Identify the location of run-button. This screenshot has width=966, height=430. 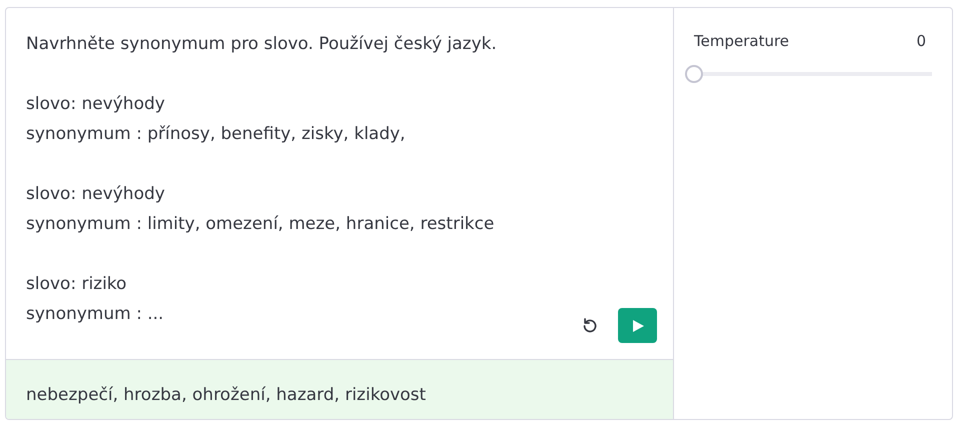
(637, 325).